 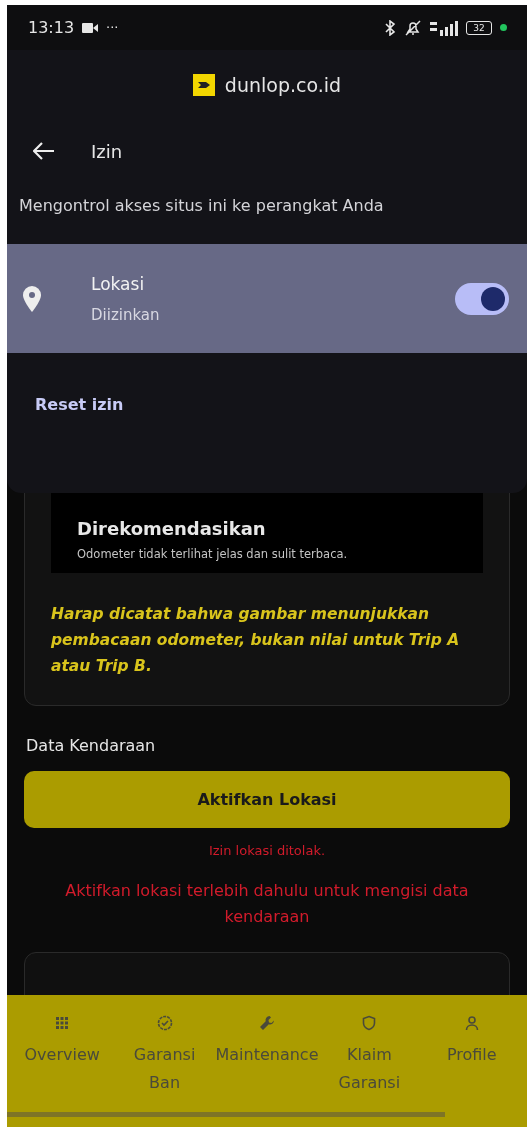 I want to click on site-domain: dunlop.co.id, so click(x=283, y=85).